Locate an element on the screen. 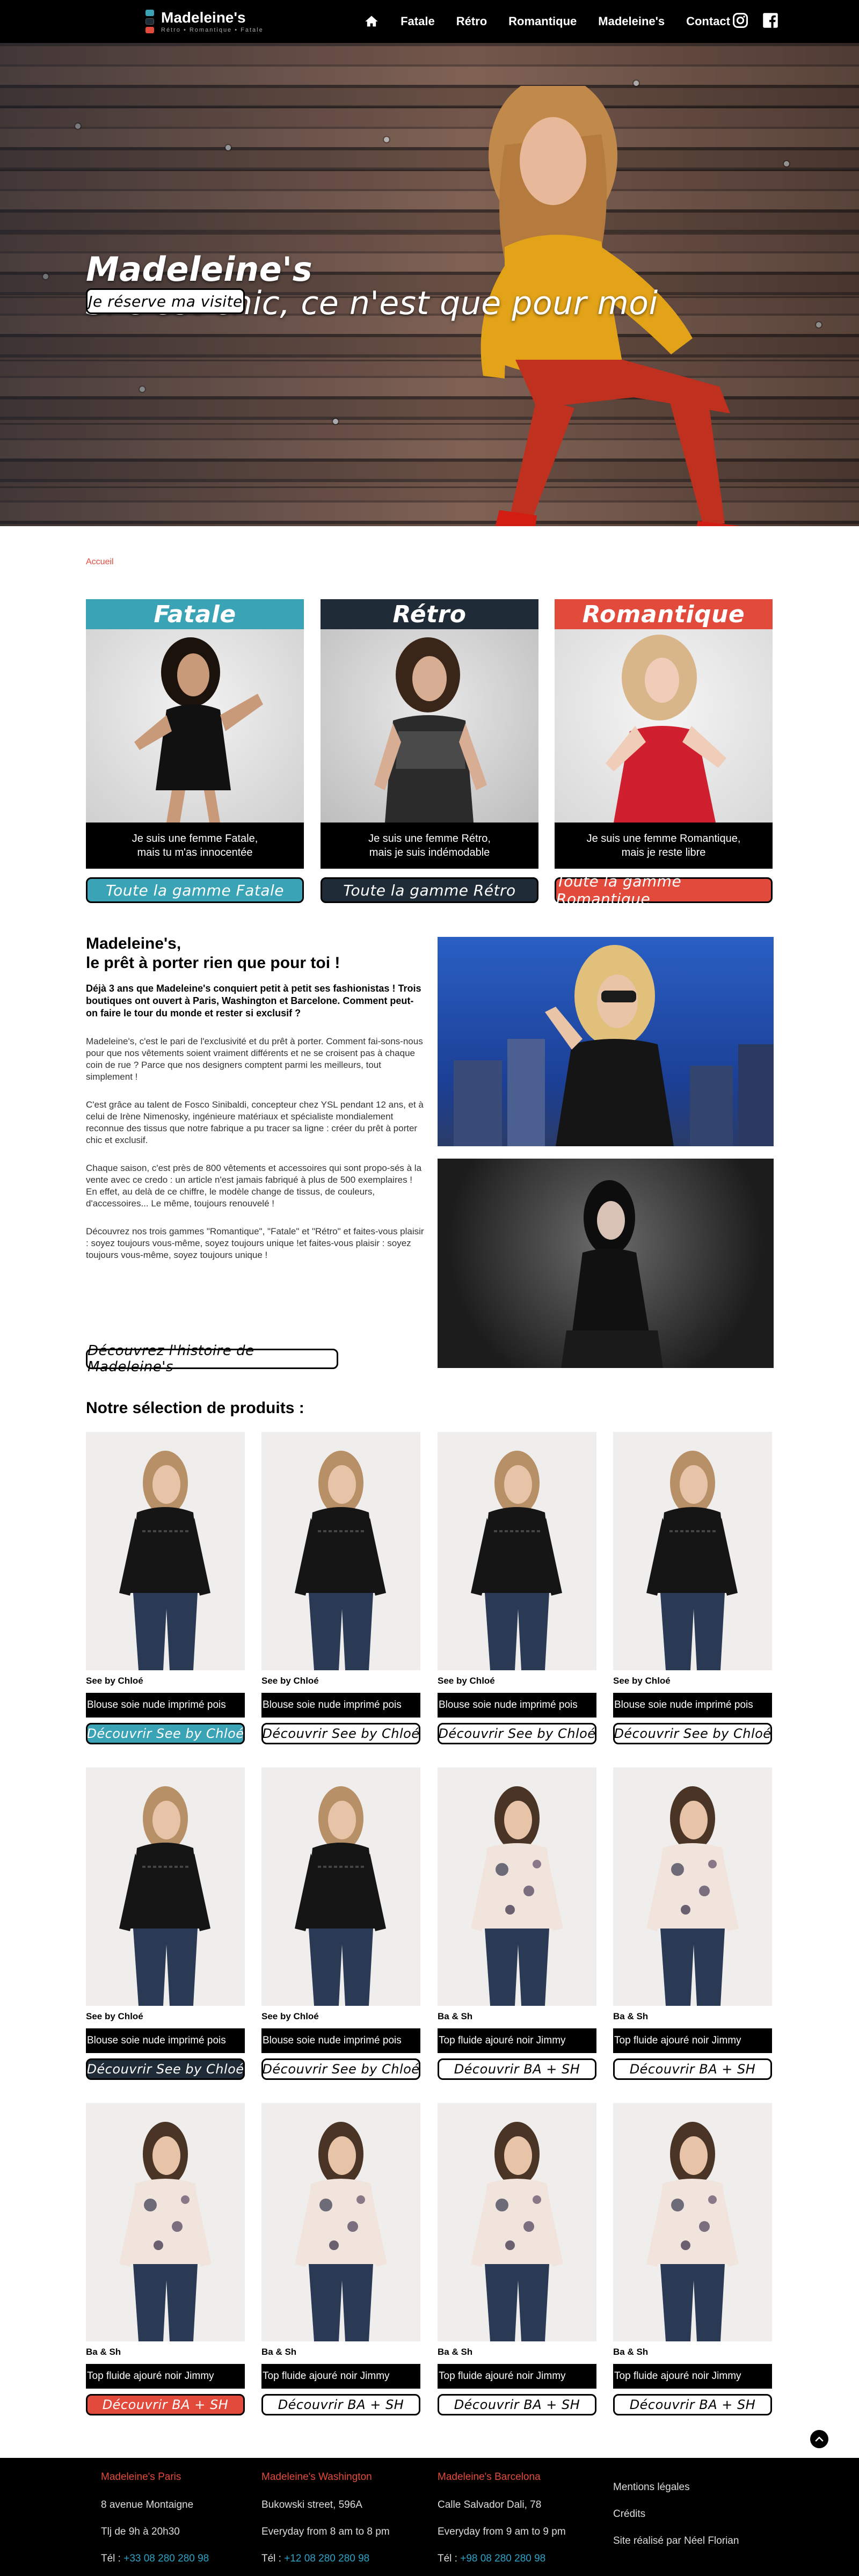  phone-link: +12 08 280 280 98 is located at coordinates (326, 2558).